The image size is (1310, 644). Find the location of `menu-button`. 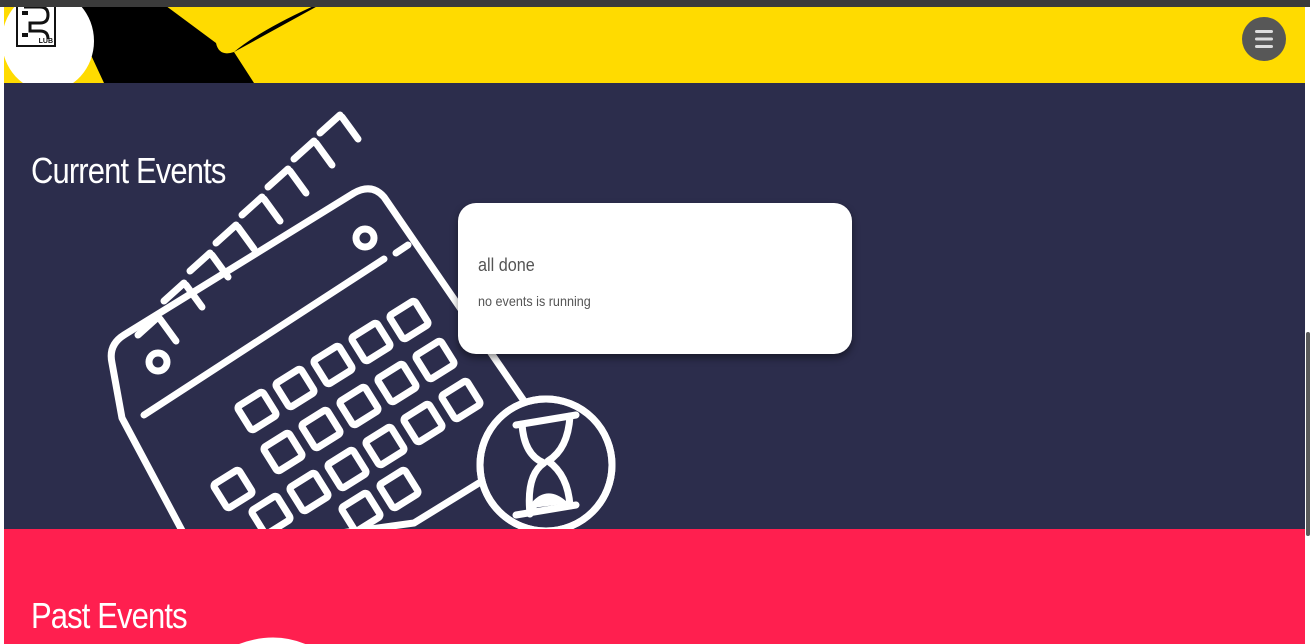

menu-button is located at coordinates (1264, 39).